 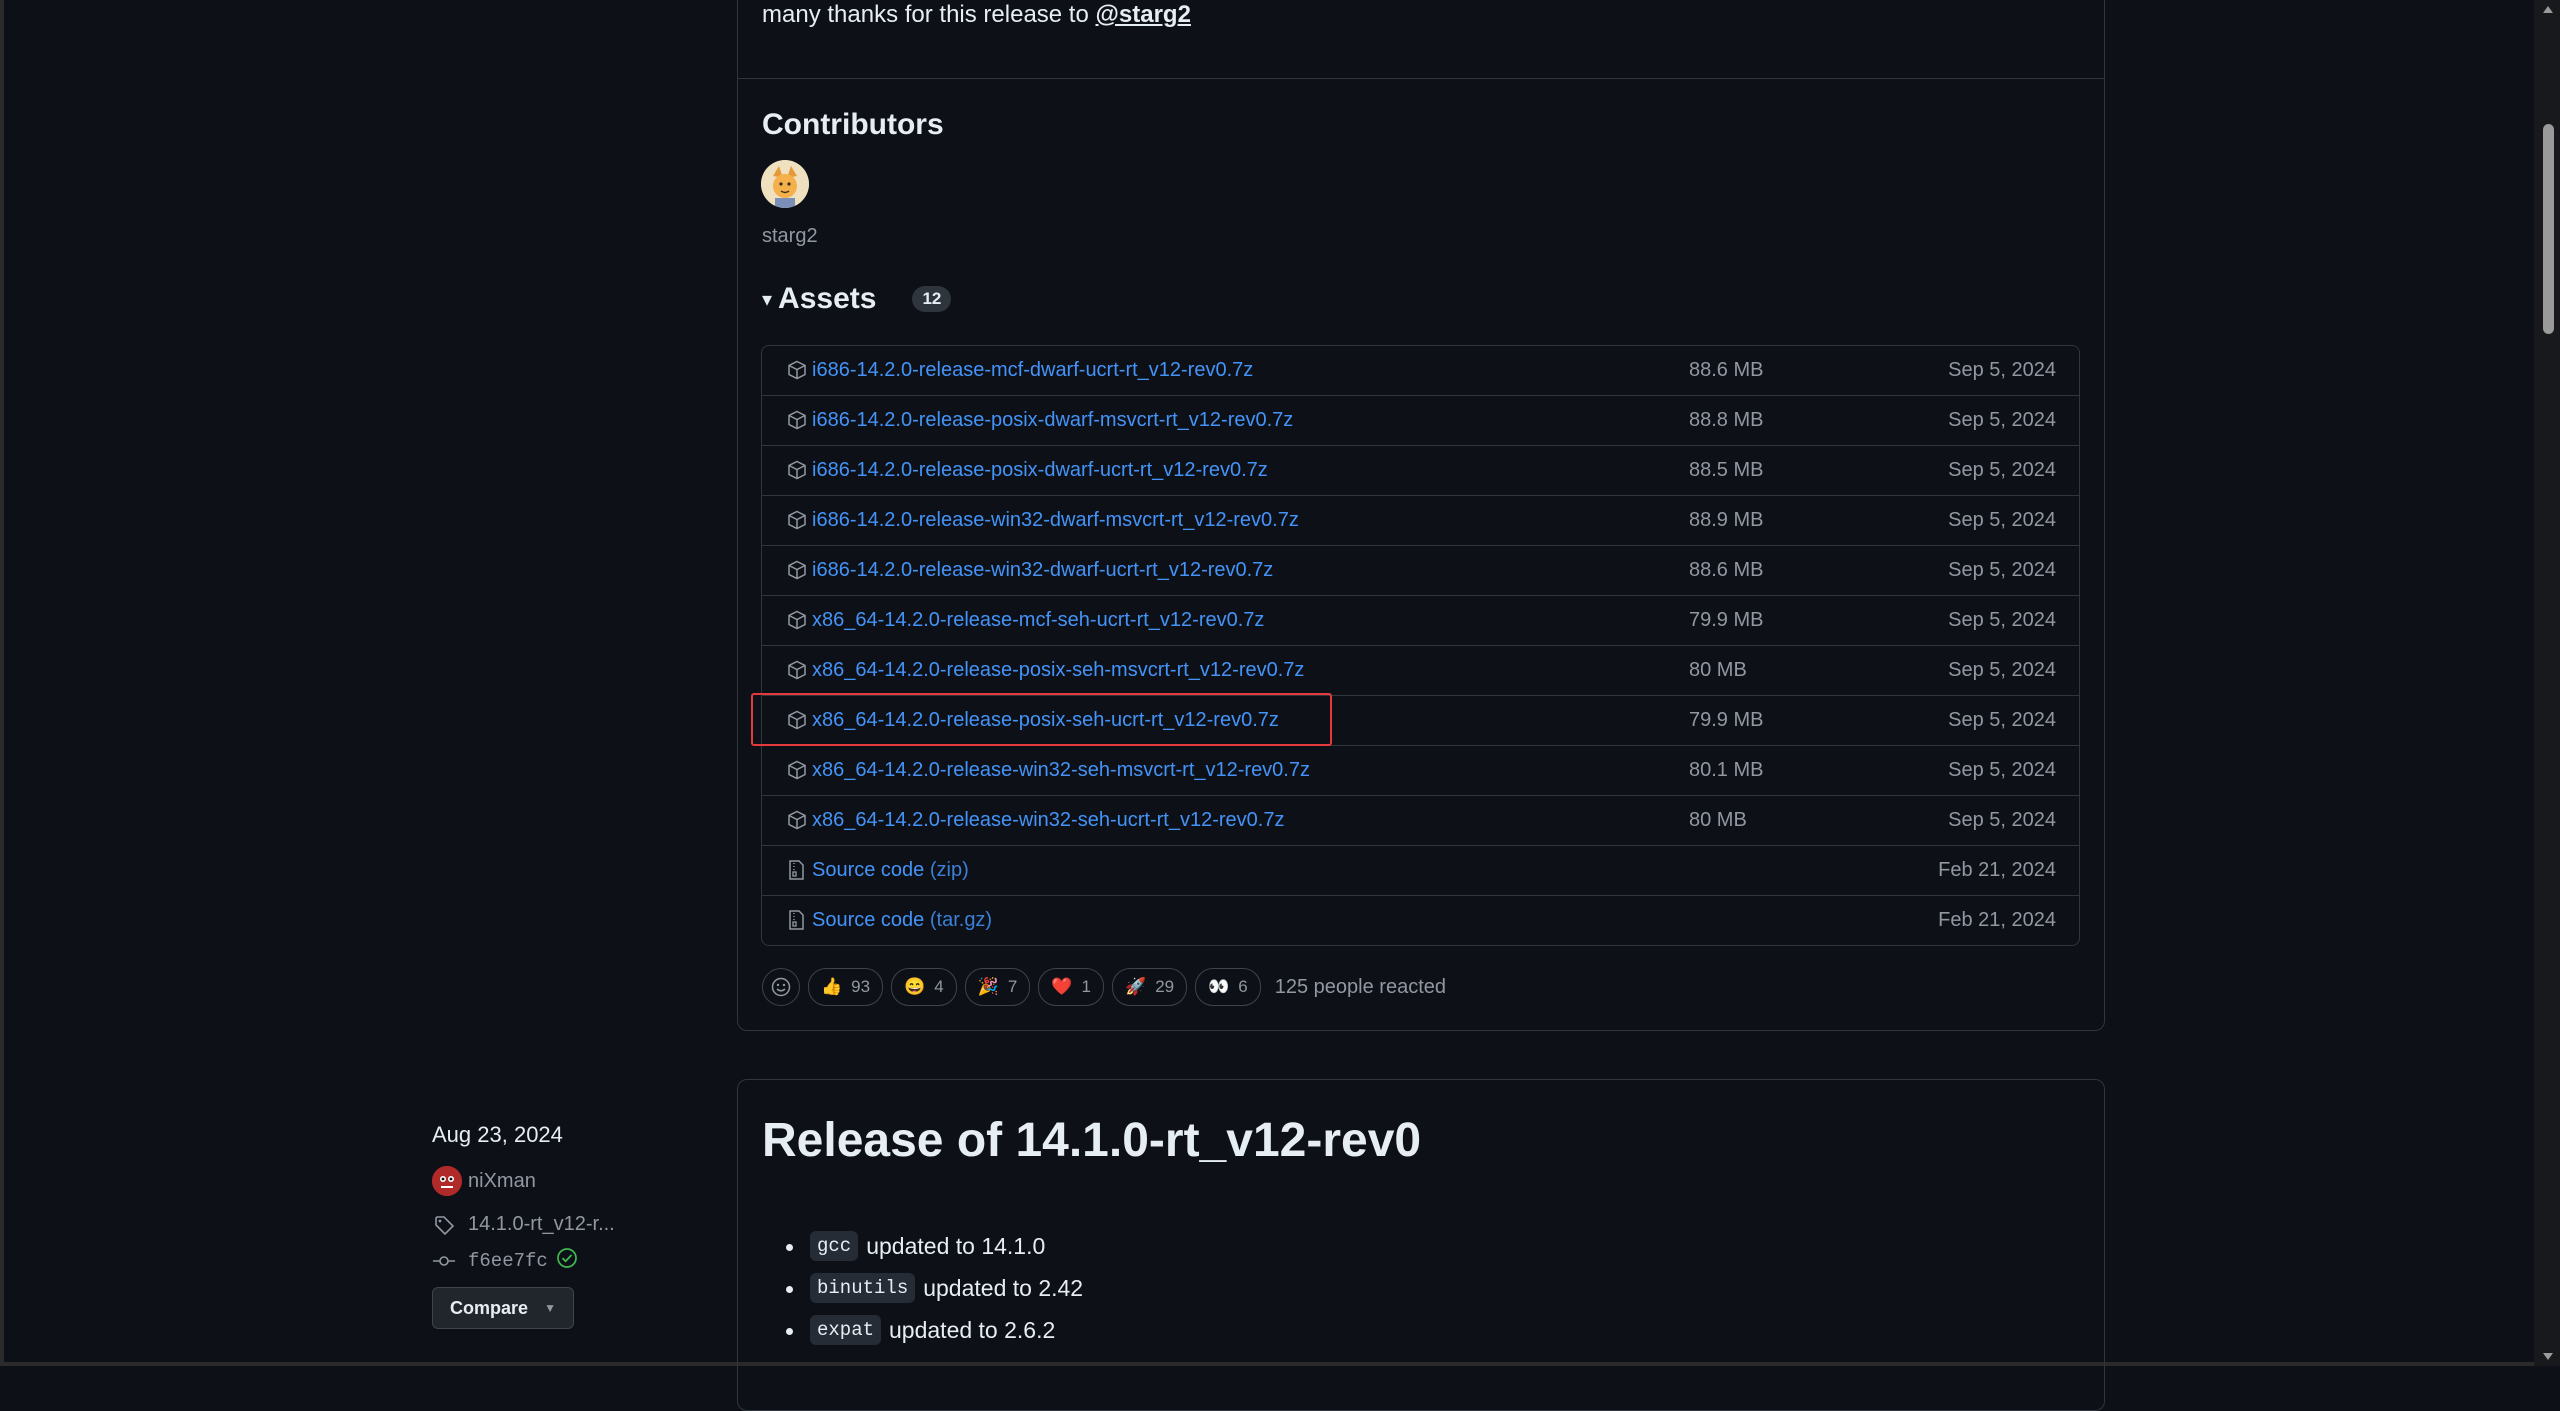 I want to click on source-download-link: Source code (zip), so click(x=890, y=870).